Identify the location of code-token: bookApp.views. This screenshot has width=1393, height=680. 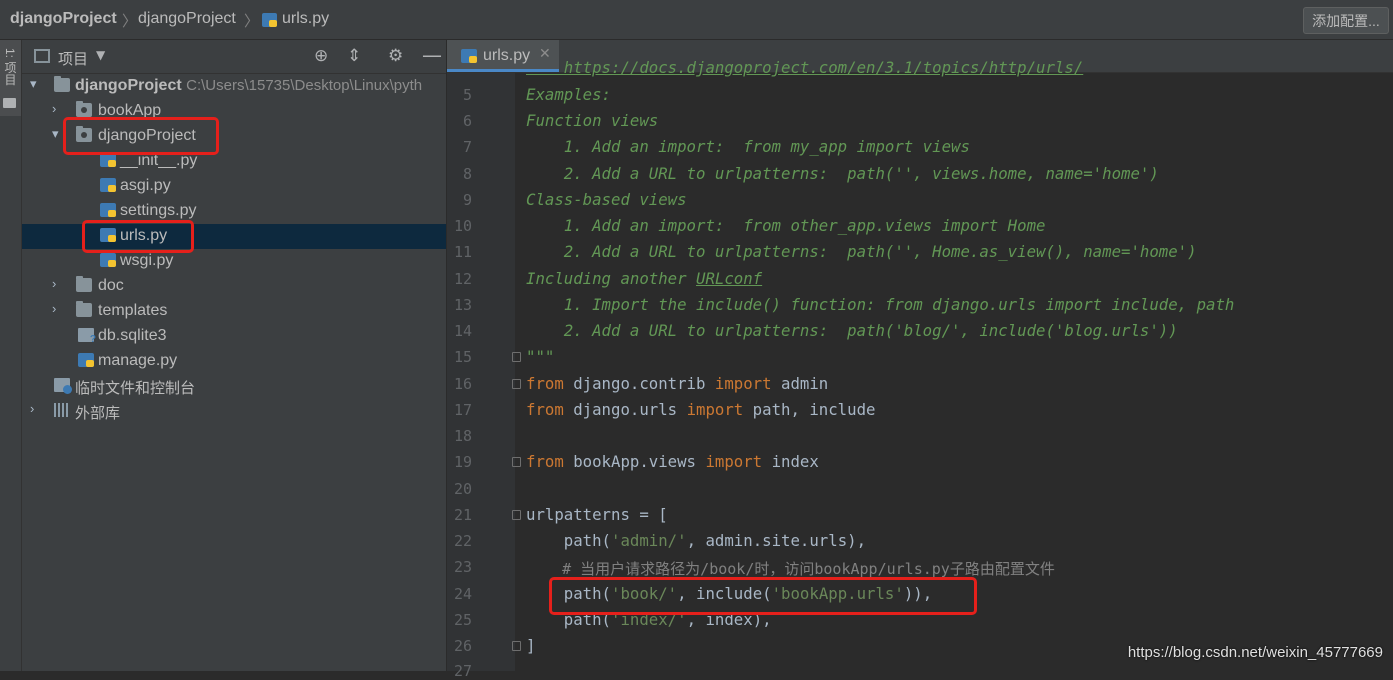
(634, 461).